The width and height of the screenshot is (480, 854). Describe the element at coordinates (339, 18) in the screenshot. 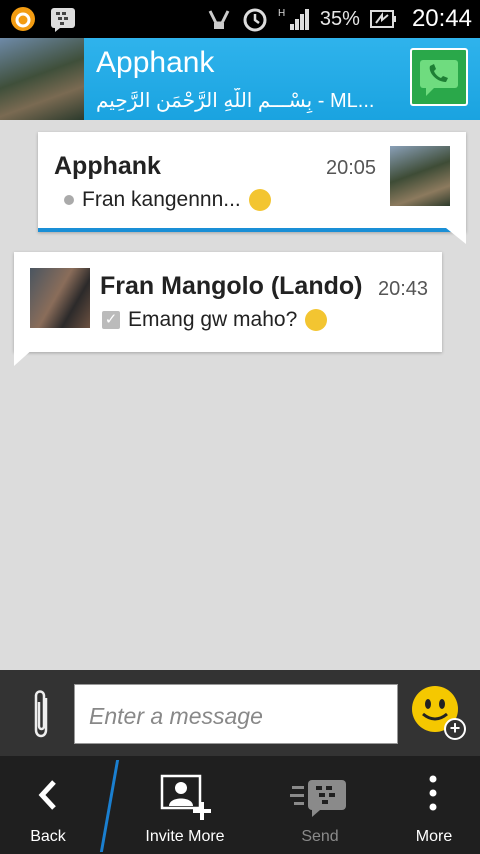

I see `battery-percent: 35%` at that location.